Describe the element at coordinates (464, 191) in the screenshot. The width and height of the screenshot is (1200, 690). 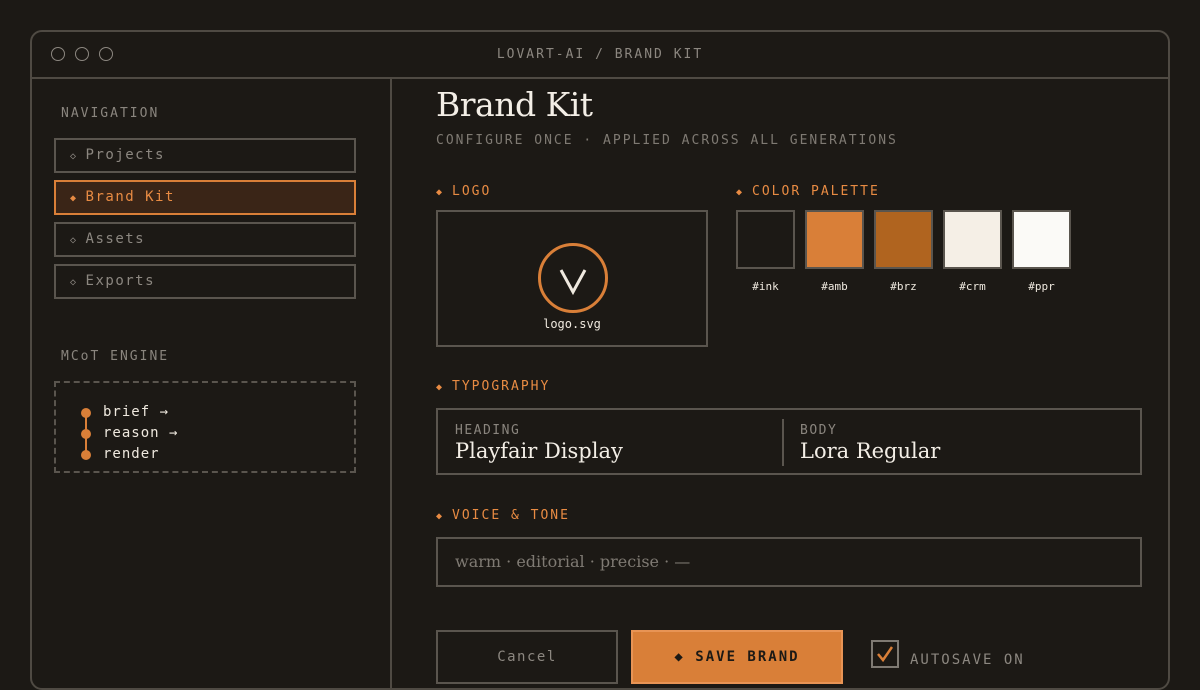
I see `logo-section-label: ◆ LOGO` at that location.